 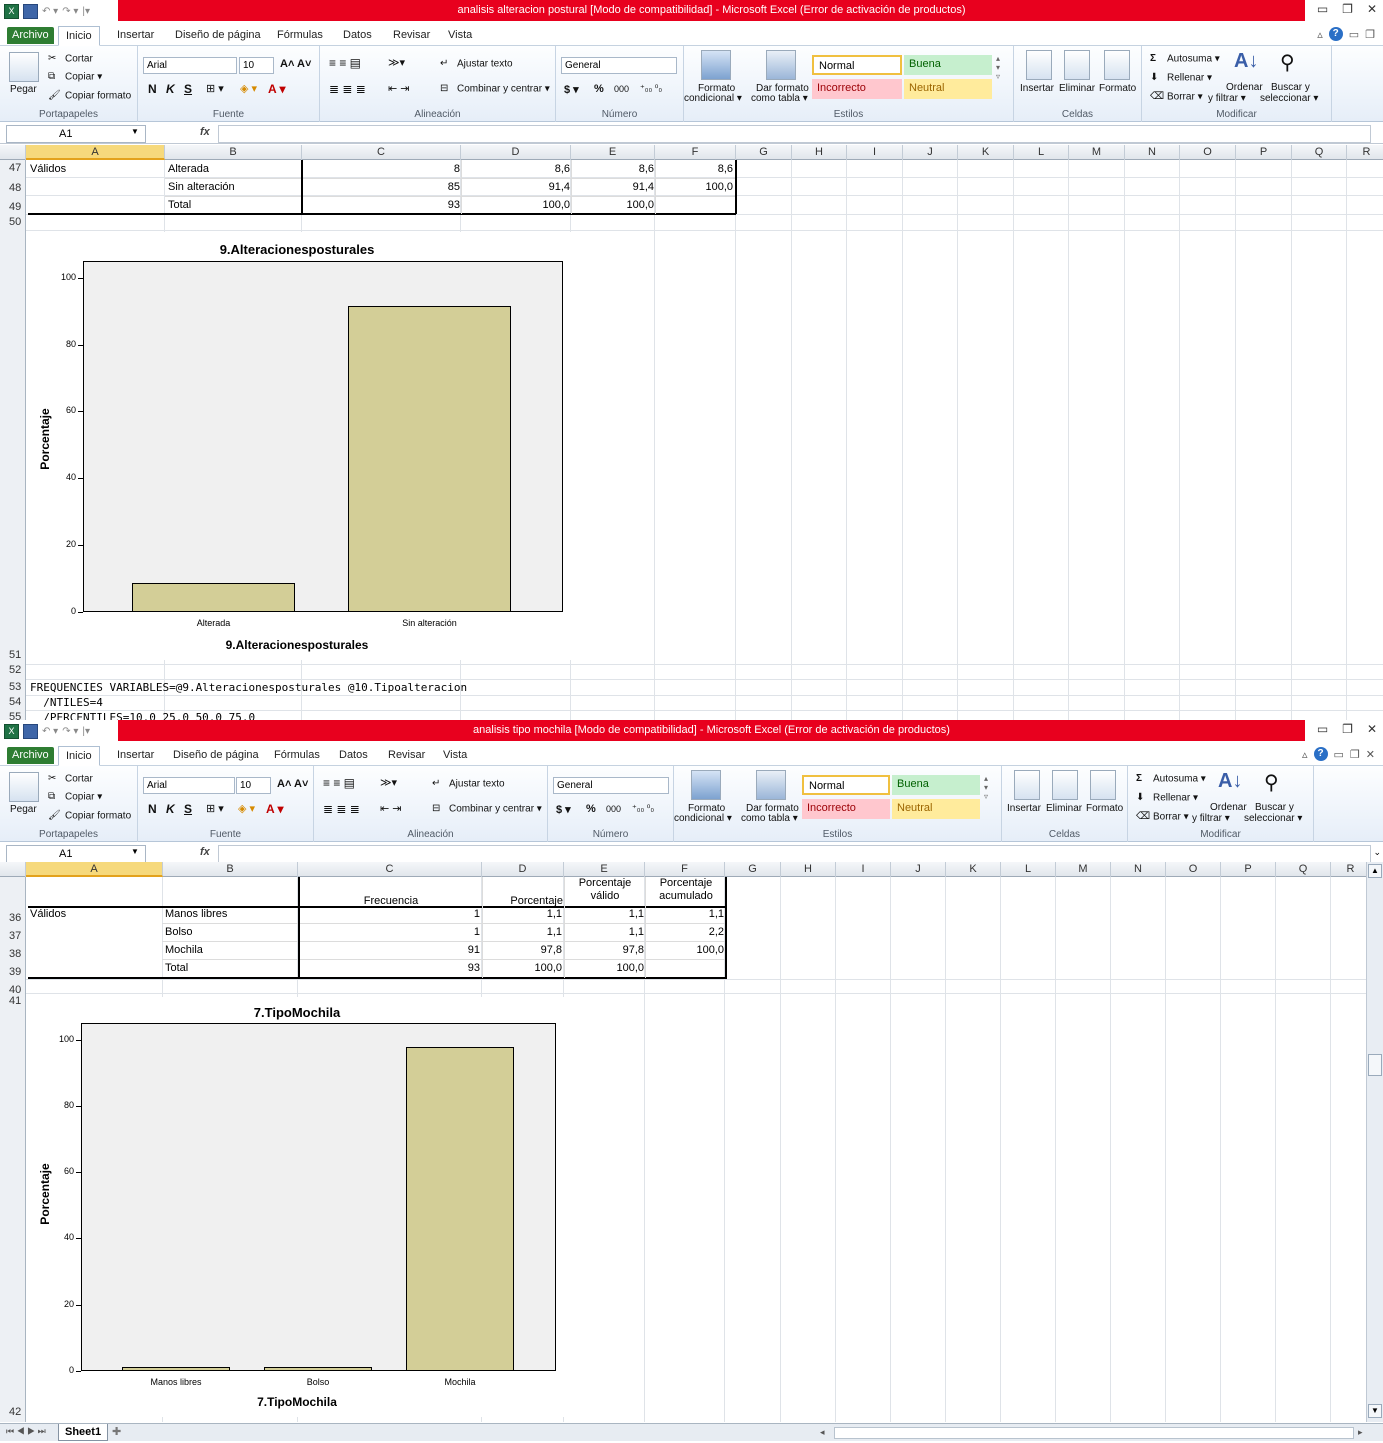 What do you see at coordinates (1370, 754) in the screenshot?
I see `workbook-close-icon: ✕` at bounding box center [1370, 754].